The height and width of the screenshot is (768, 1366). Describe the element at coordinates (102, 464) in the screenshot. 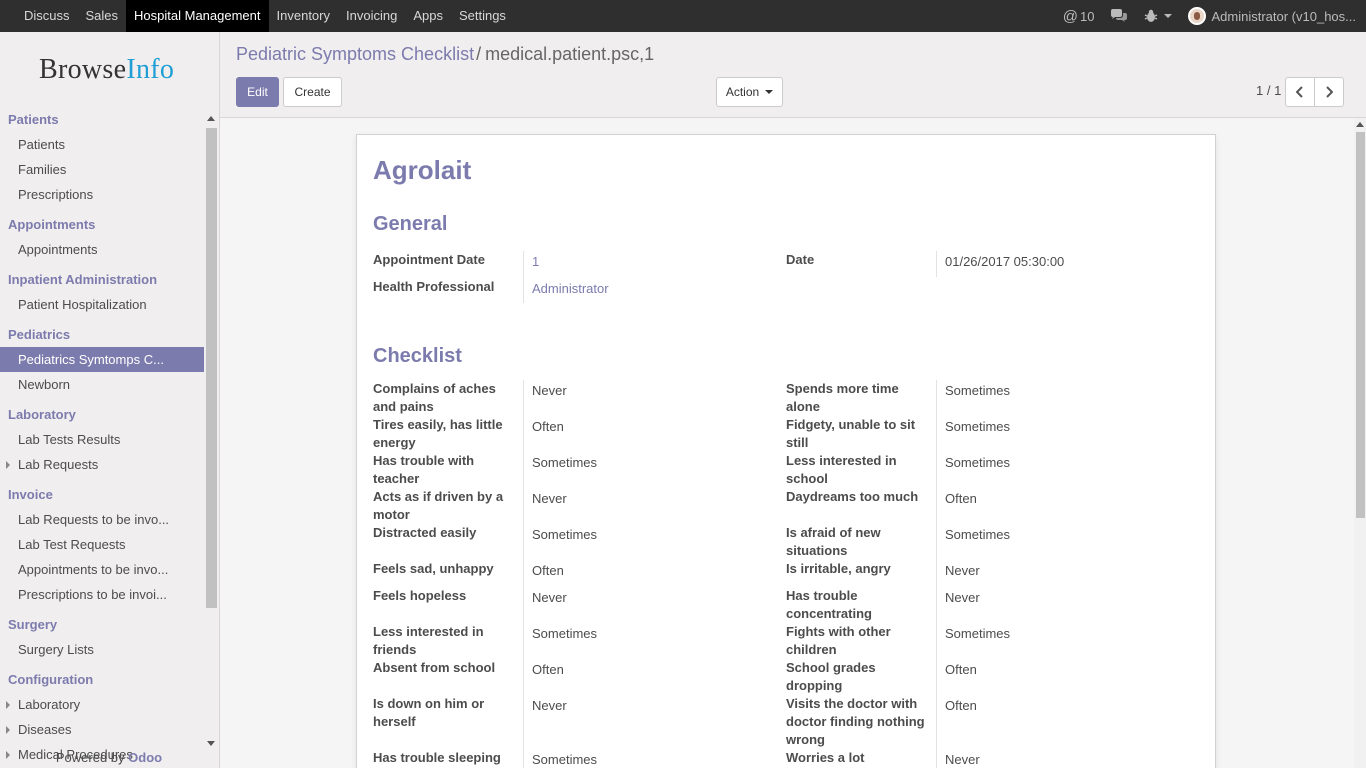

I see `sidebar-item-lab-requests: Lab Requests` at that location.